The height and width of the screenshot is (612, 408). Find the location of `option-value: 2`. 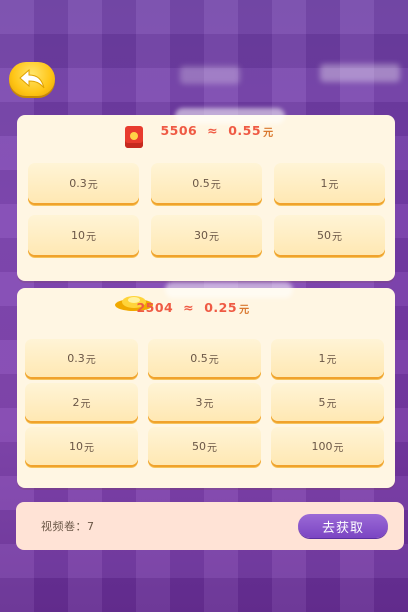

option-value: 2 is located at coordinates (76, 402).